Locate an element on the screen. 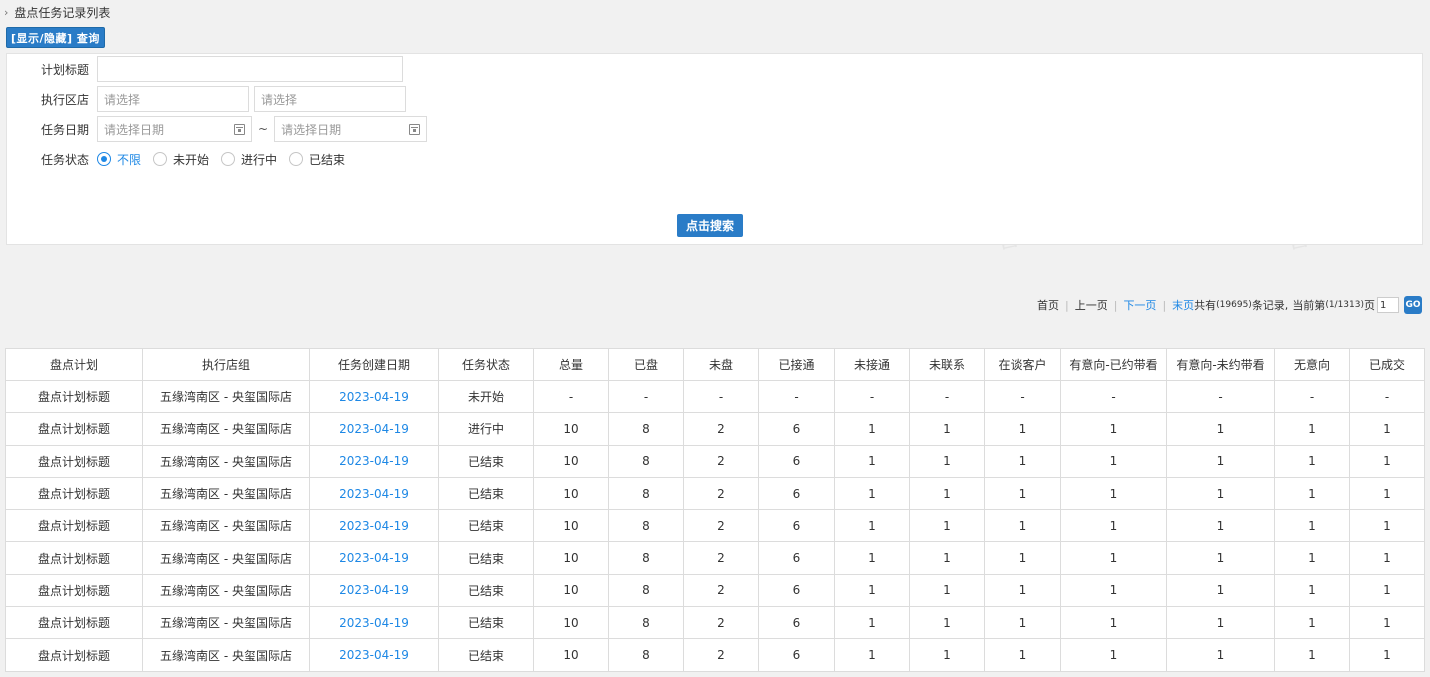  pager-first: 首页 is located at coordinates (1048, 305).